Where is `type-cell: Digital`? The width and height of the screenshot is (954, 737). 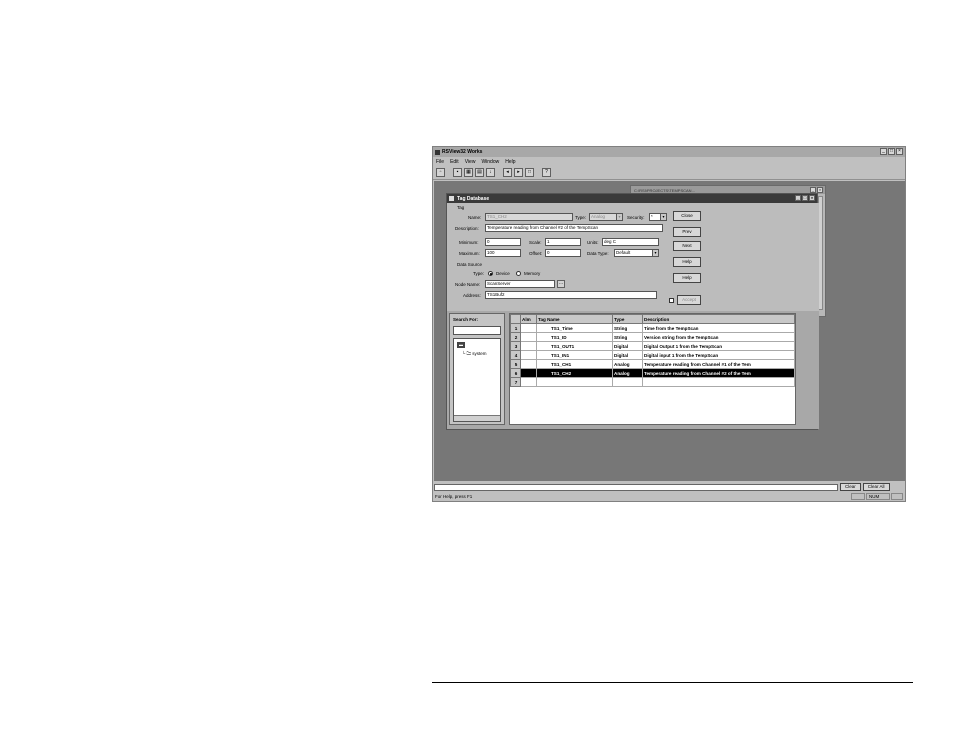 type-cell: Digital is located at coordinates (627, 355).